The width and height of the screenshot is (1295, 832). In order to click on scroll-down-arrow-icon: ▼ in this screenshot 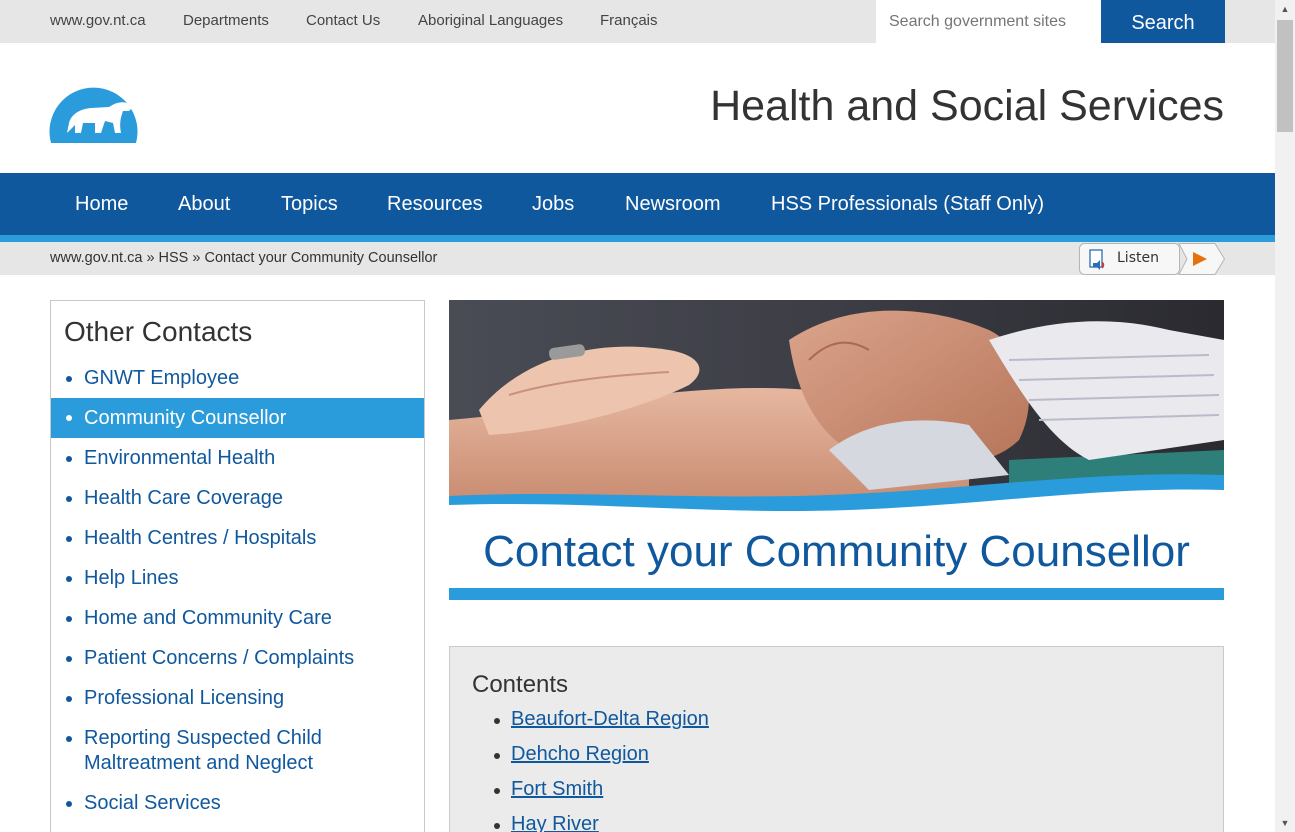, I will do `click(1285, 823)`.